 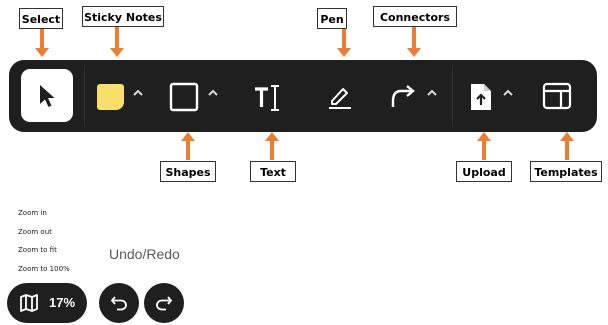 What do you see at coordinates (62, 302) in the screenshot?
I see `zoom-percentage: 17%` at bounding box center [62, 302].